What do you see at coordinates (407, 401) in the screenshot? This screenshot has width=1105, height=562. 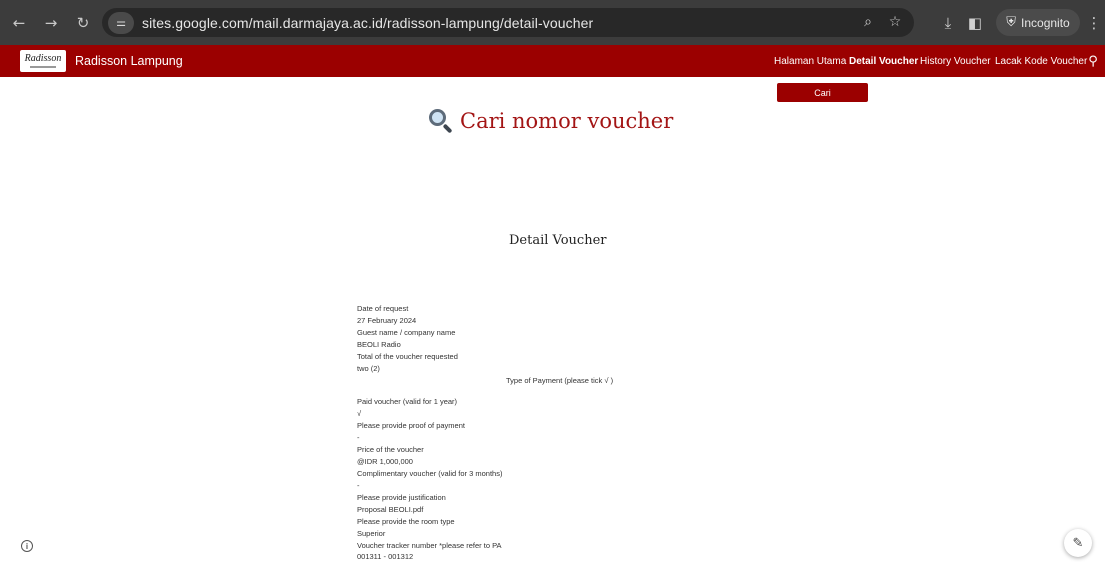 I see `label-paid-voucher: Paid voucher (valid for 1 year)` at bounding box center [407, 401].